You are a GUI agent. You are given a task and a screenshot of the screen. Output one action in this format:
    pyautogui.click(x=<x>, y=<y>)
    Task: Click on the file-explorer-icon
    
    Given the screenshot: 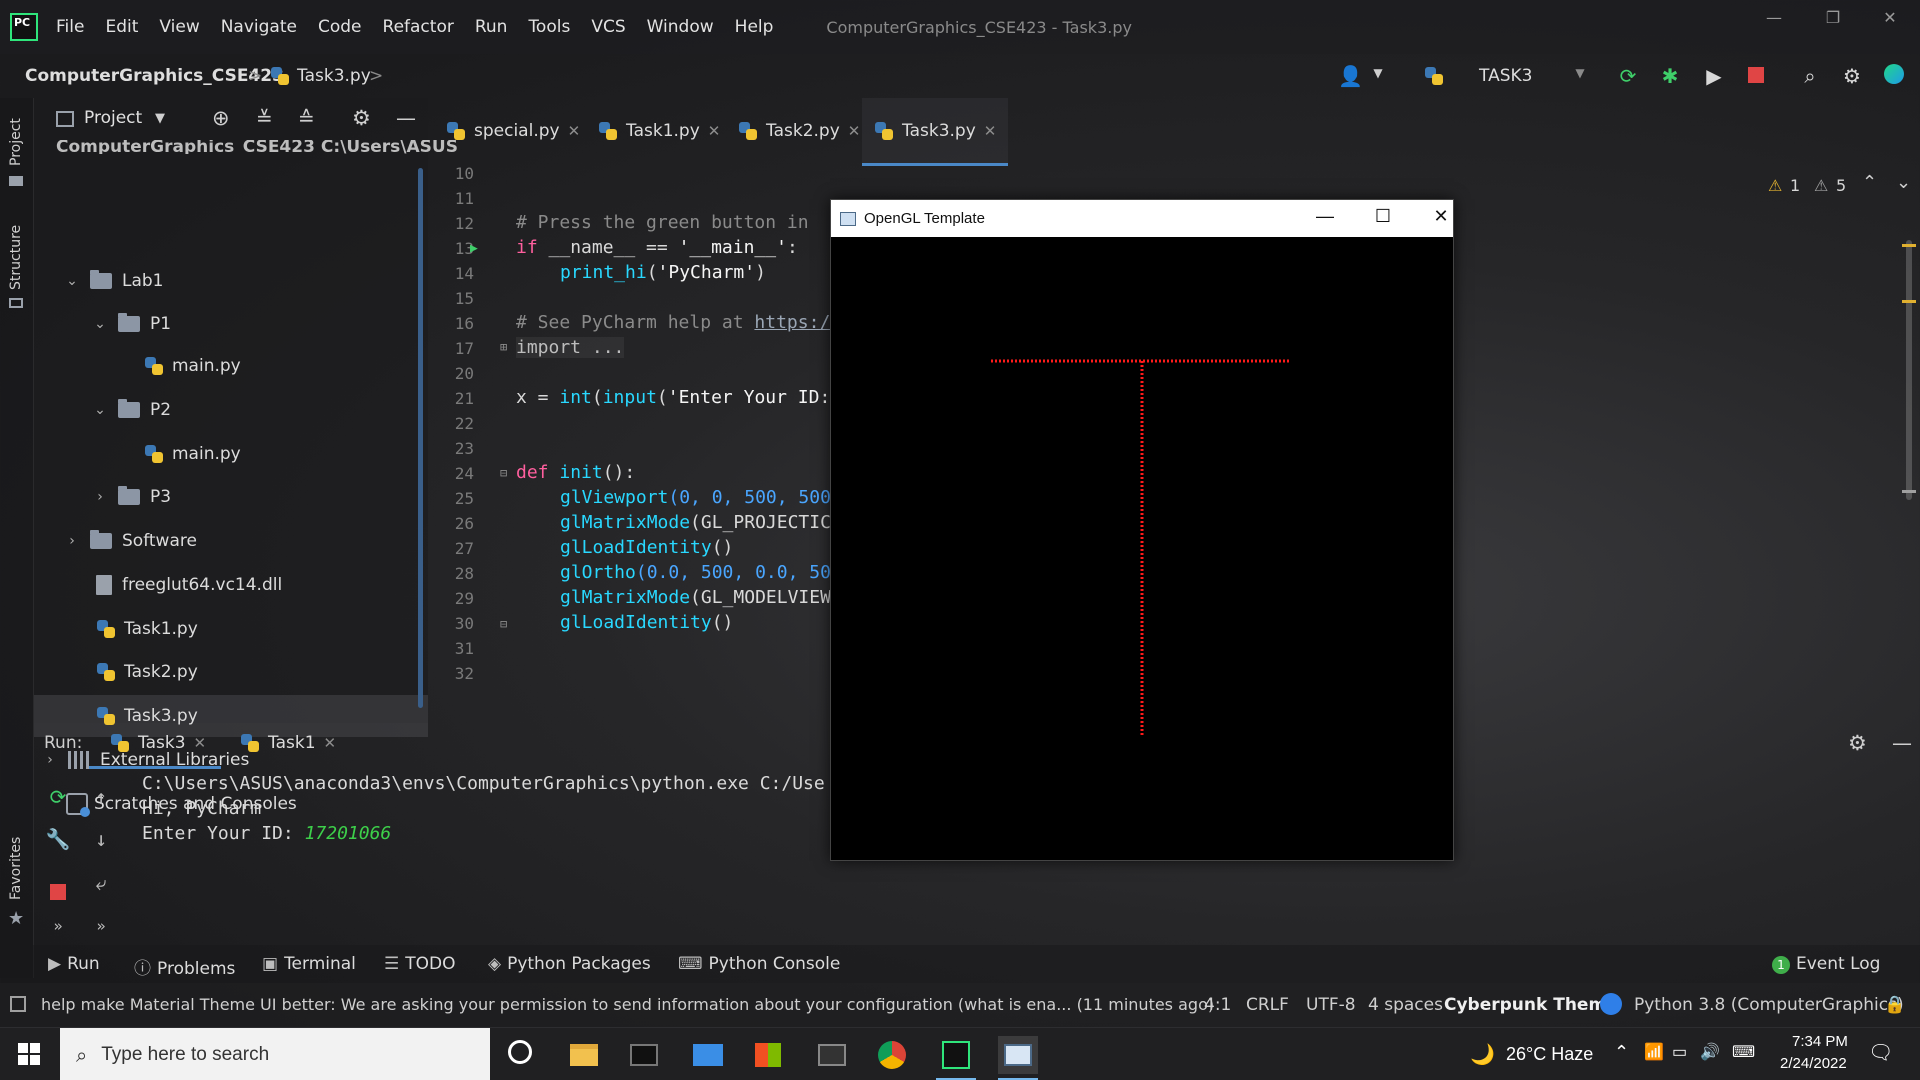 What is the action you would take?
    pyautogui.click(x=584, y=1055)
    